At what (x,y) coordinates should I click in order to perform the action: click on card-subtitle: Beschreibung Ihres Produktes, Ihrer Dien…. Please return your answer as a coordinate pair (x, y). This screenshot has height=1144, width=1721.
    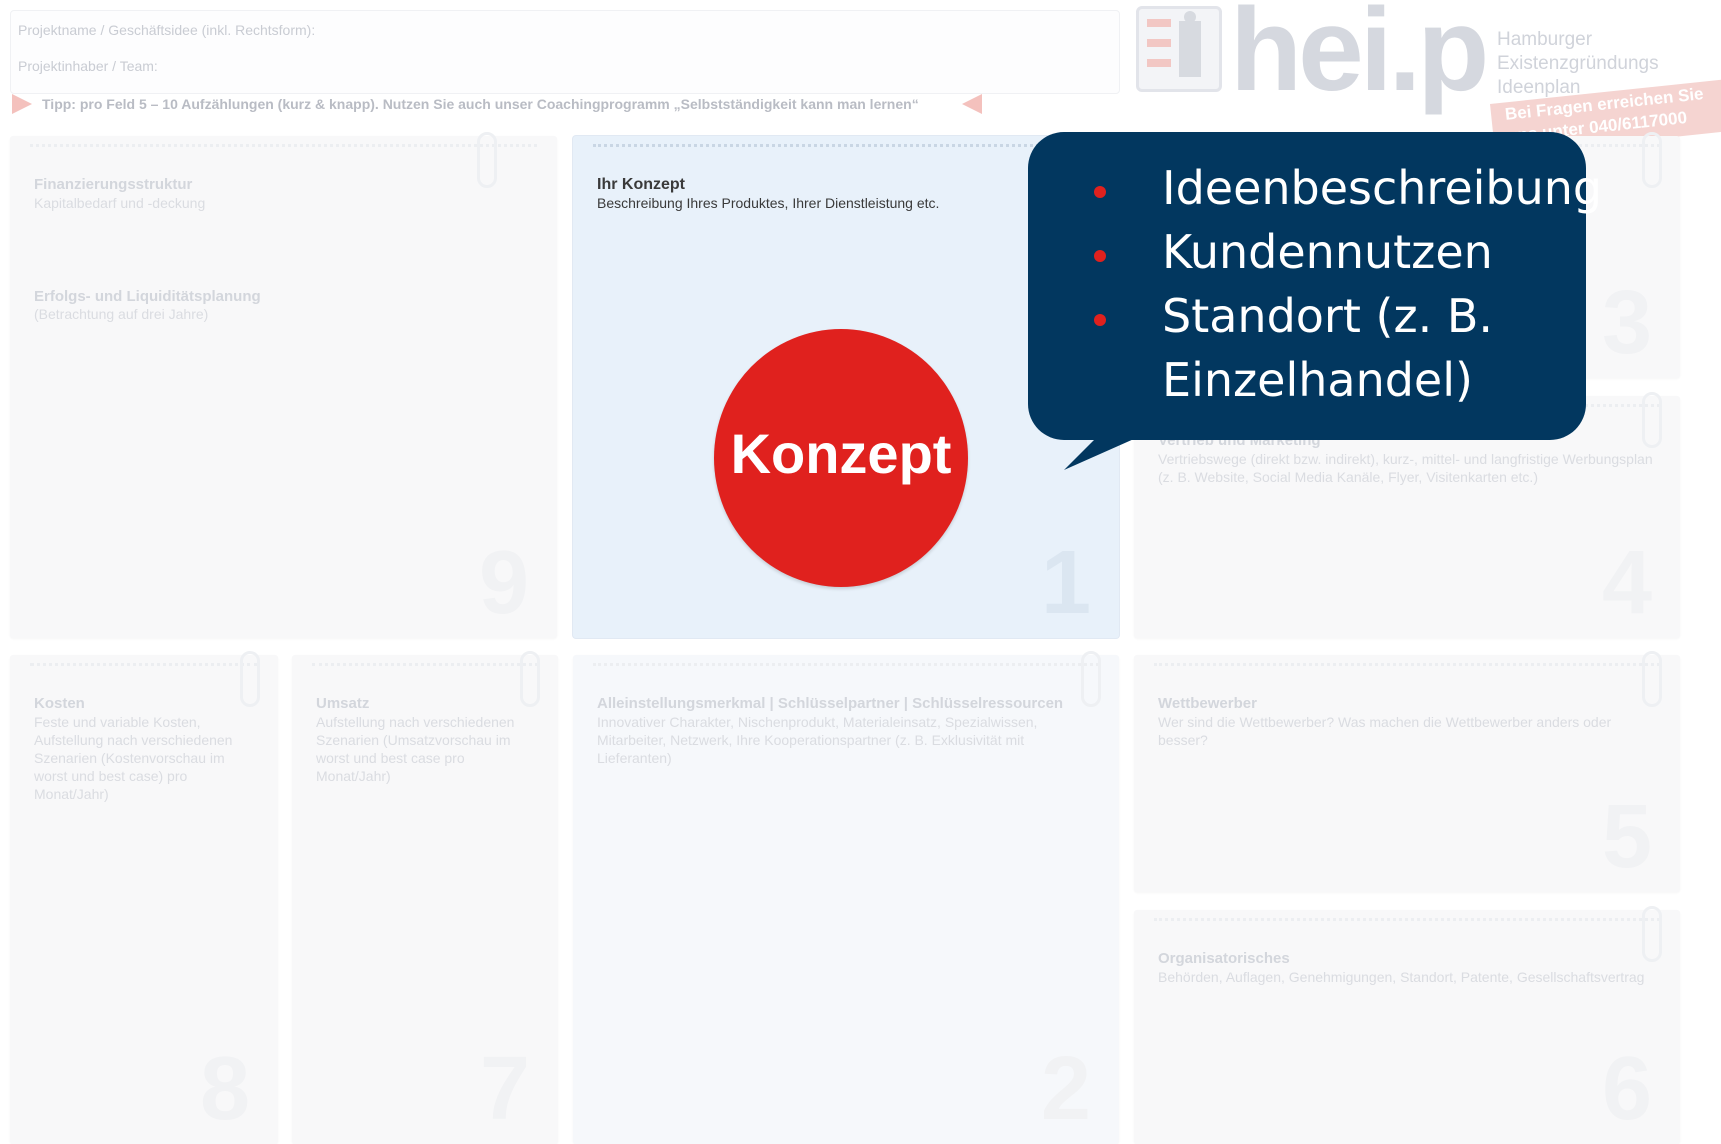
    Looking at the image, I should click on (768, 203).